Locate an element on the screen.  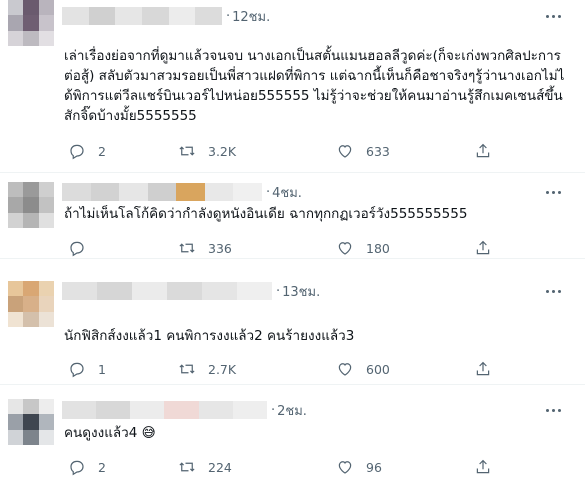
retweet-count: 2.7K is located at coordinates (222, 369).